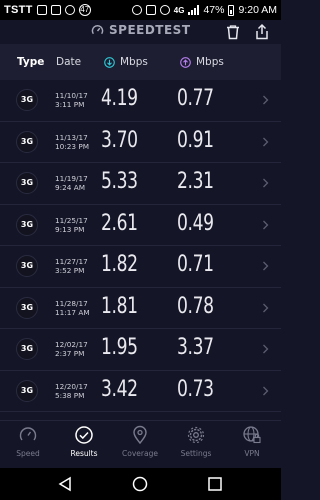  I want to click on nav-settings-label: Settings, so click(196, 453).